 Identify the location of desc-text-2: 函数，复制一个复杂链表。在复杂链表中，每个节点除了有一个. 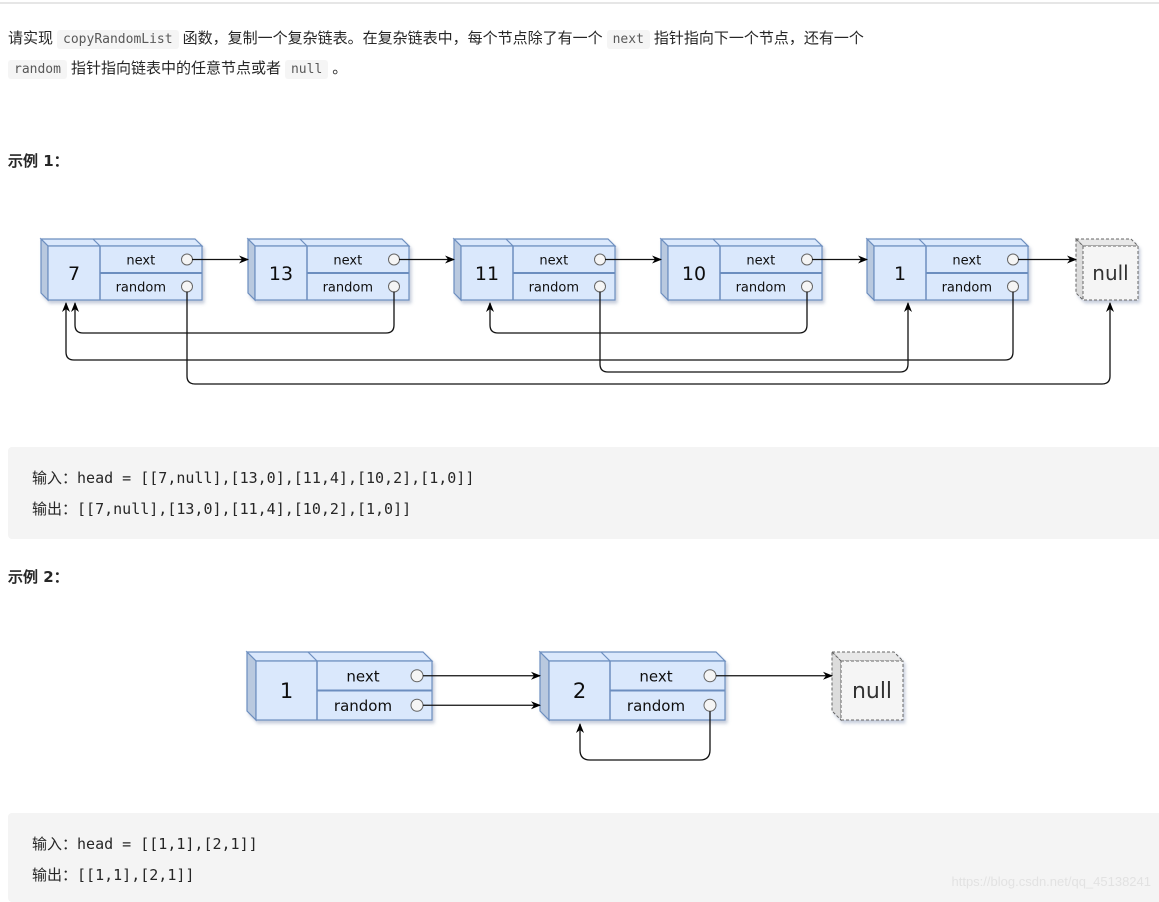
(392, 38).